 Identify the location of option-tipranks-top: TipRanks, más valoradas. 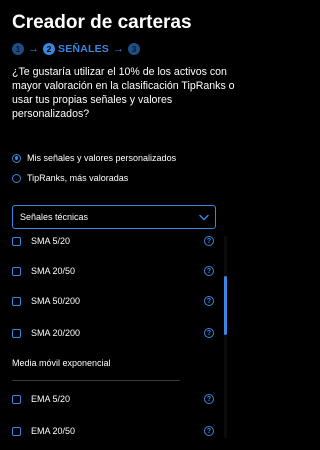
(70, 178).